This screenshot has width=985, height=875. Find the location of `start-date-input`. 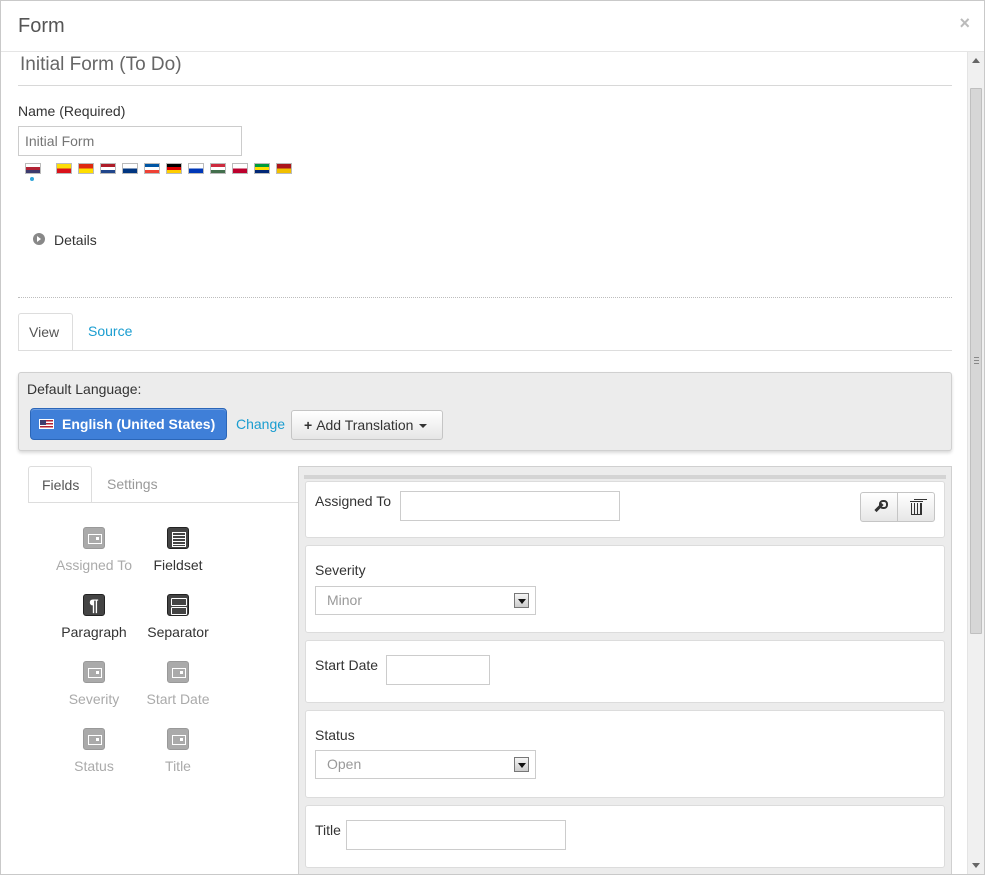

start-date-input is located at coordinates (438, 670).